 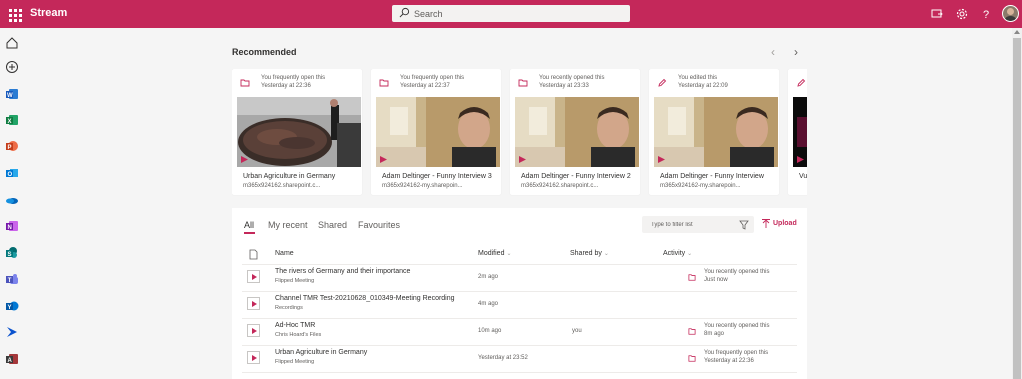 I want to click on app-title: Stream, so click(x=48, y=13).